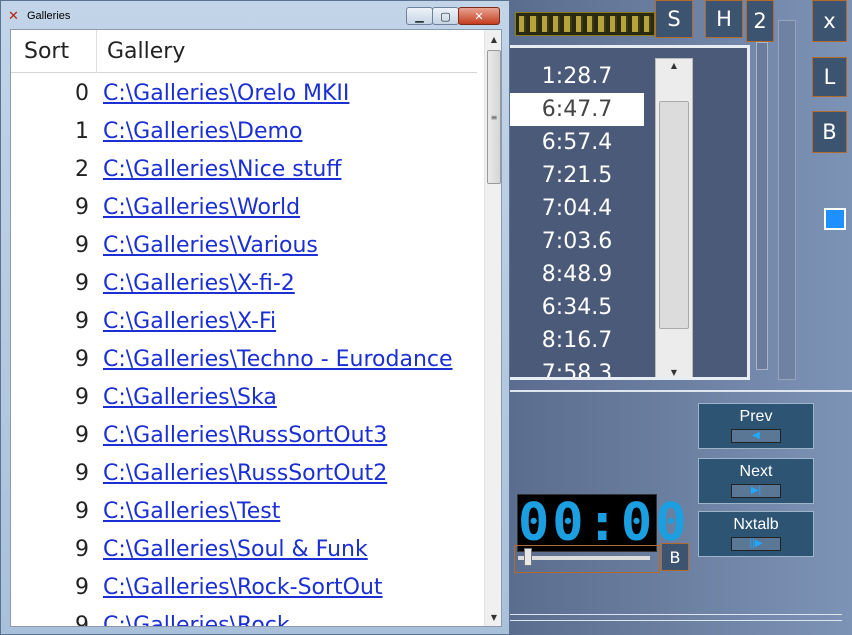 This screenshot has height=635, width=852. What do you see at coordinates (675, 557) in the screenshot?
I see `b-small-button: B` at bounding box center [675, 557].